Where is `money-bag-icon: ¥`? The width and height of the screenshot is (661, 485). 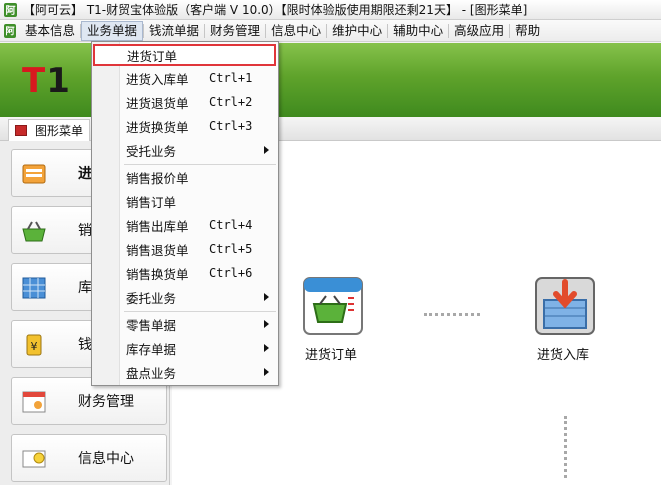 money-bag-icon: ¥ is located at coordinates (34, 345).